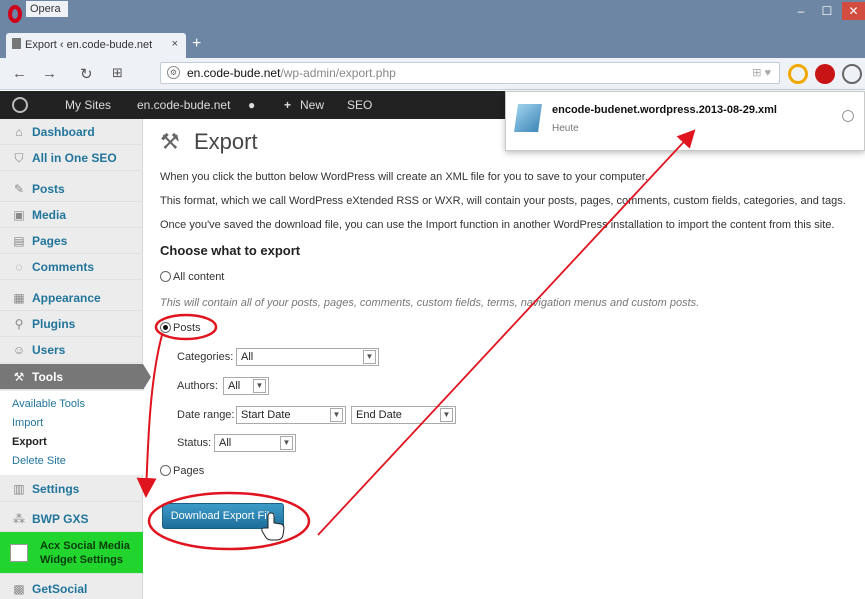 This screenshot has width=865, height=599. What do you see at coordinates (255, 443) in the screenshot?
I see `status-select: All ▼` at bounding box center [255, 443].